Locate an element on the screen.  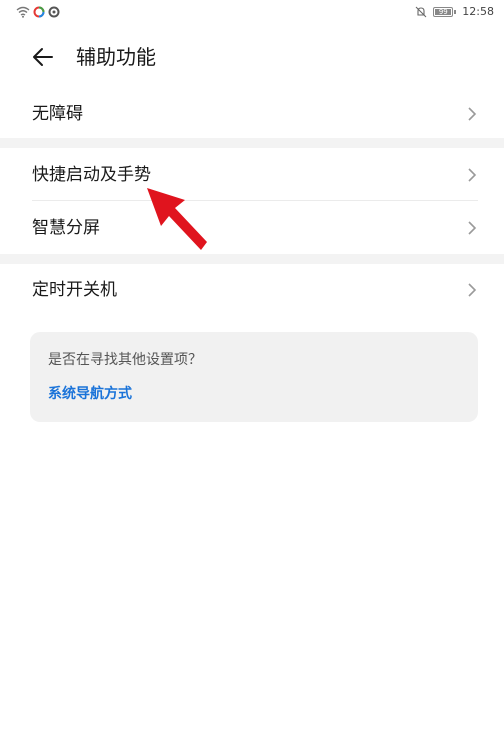
status-right: 99 12:58 is located at coordinates (454, 11).